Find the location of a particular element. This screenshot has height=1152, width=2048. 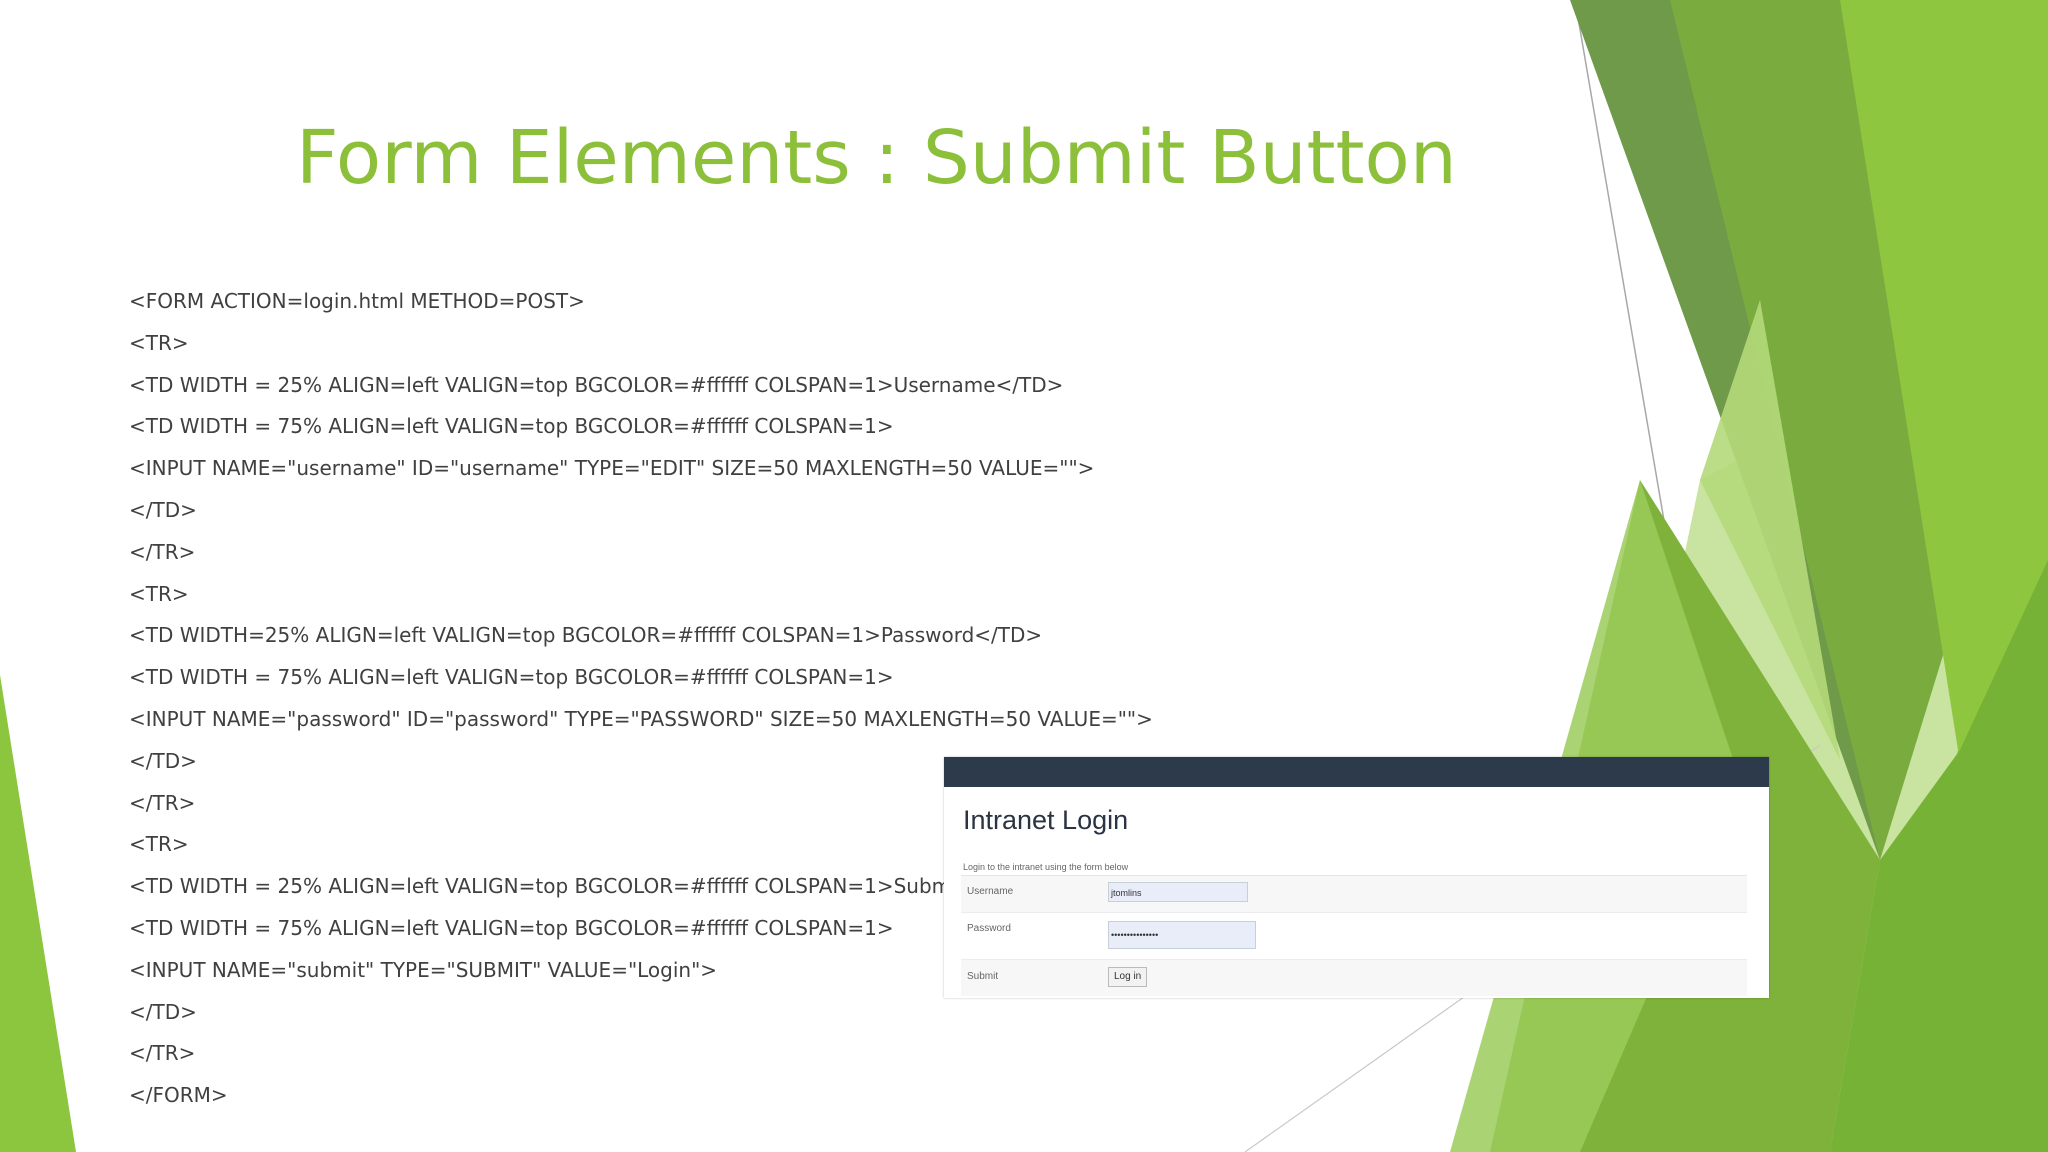

submit-row: Submit Log in is located at coordinates (1354, 978).